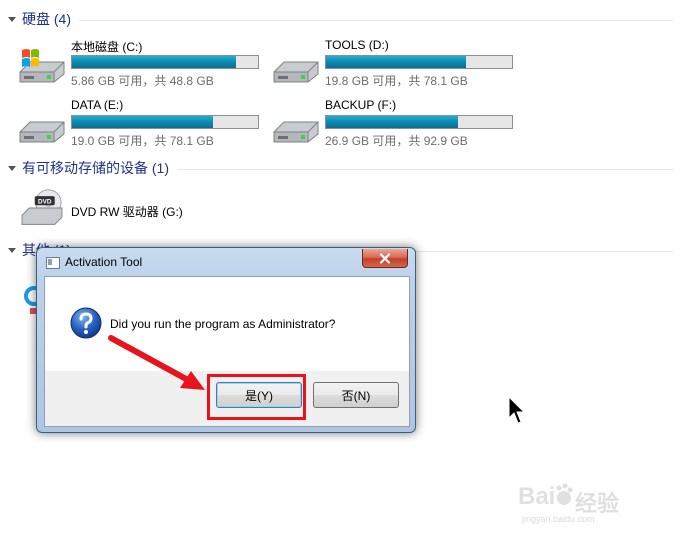 The image size is (681, 542). Describe the element at coordinates (558, 519) in the screenshot. I see `watermark-url: jingyan.baidu.com` at that location.